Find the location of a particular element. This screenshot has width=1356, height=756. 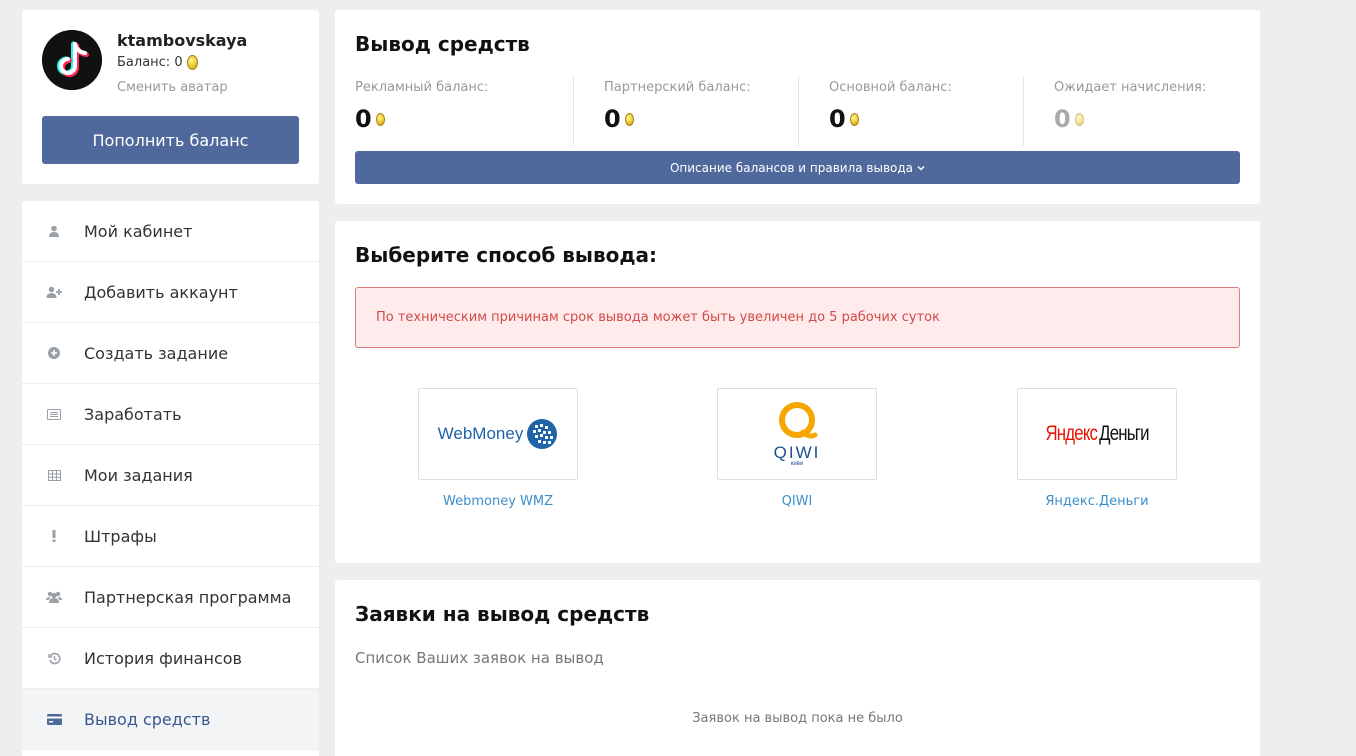

list-icon is located at coordinates (54, 414).